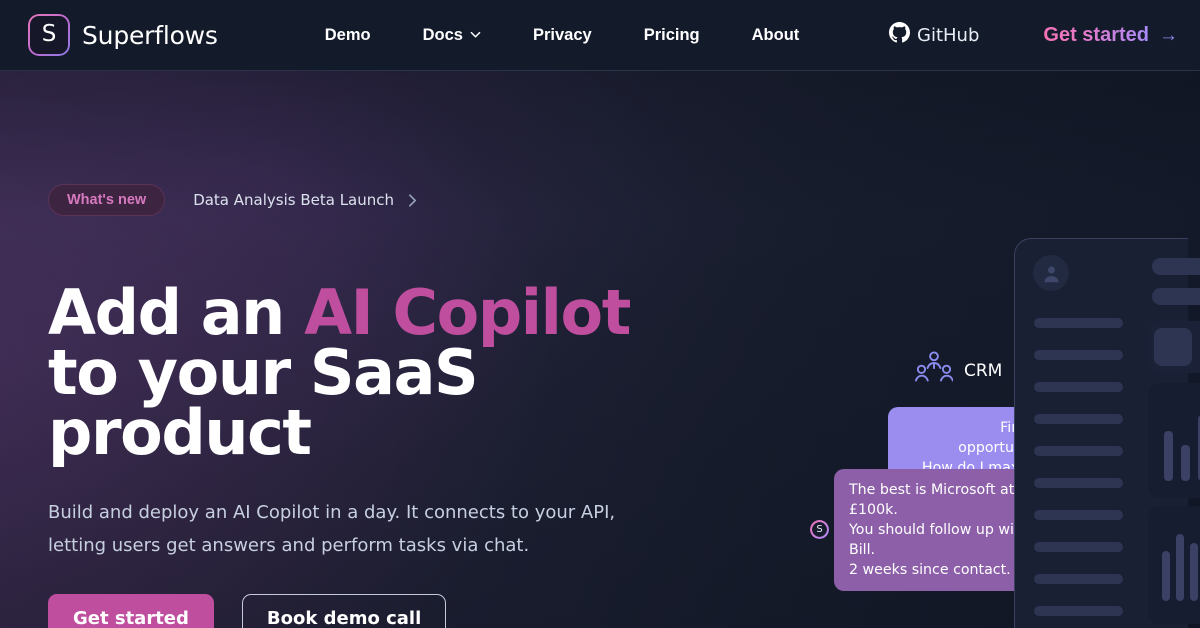 Image resolution: width=1200 pixels, height=628 pixels. I want to click on headline-part-2: to your SaaS product, so click(263, 402).